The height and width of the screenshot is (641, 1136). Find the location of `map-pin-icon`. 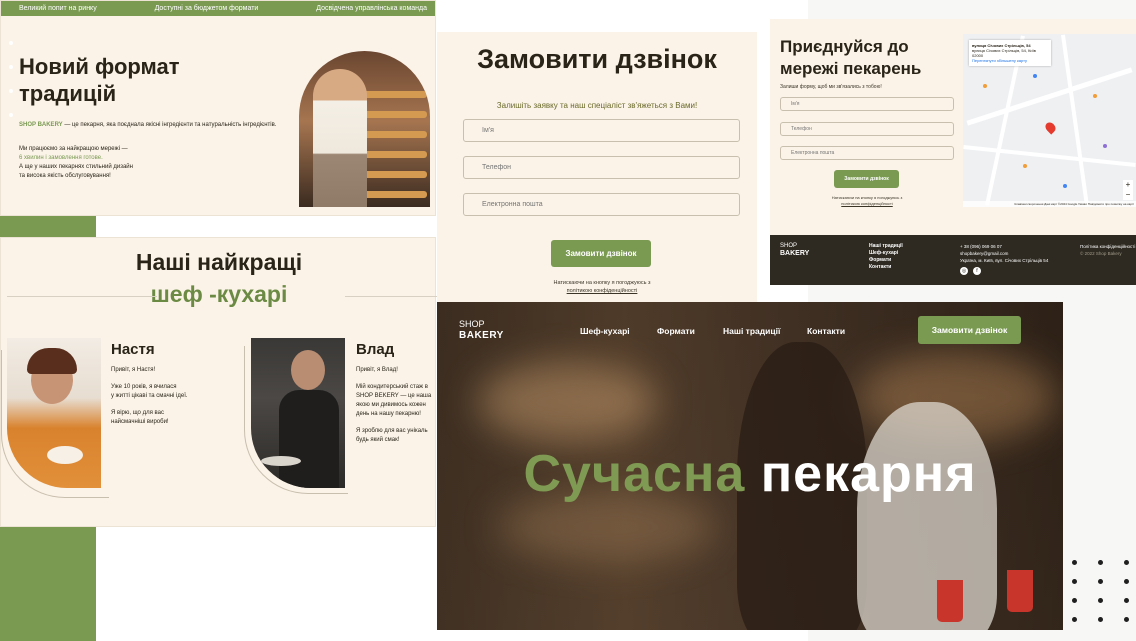

map-pin-icon is located at coordinates (1050, 127).